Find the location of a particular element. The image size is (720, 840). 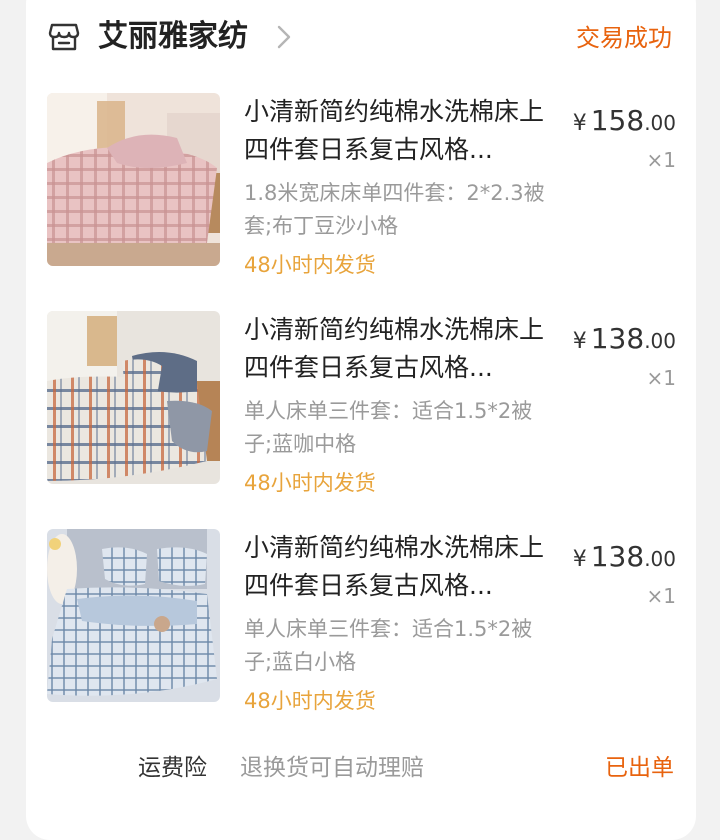

order-status: 交易成功 is located at coordinates (624, 38).